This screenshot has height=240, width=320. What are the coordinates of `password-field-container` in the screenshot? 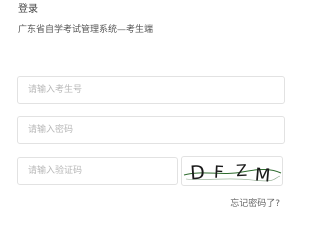 It's located at (151, 130).